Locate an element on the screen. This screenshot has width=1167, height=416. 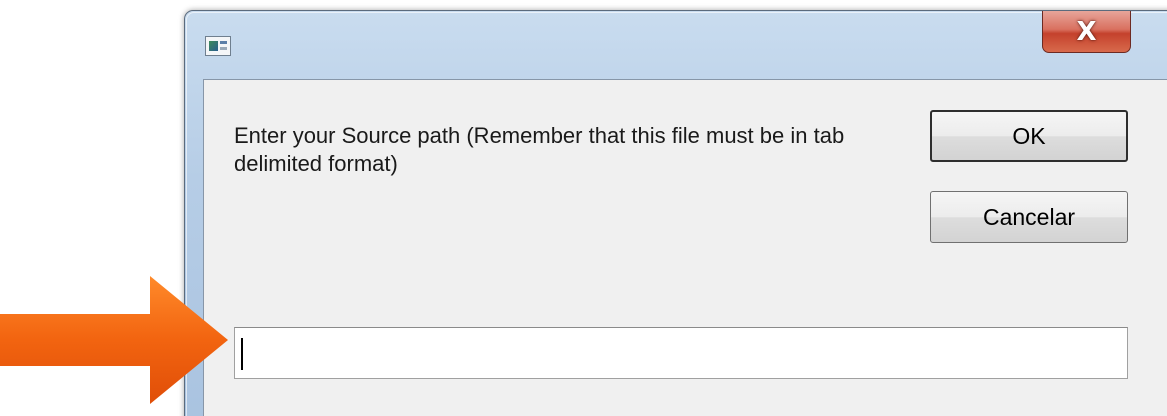
arrow-right-icon is located at coordinates (114, 340).